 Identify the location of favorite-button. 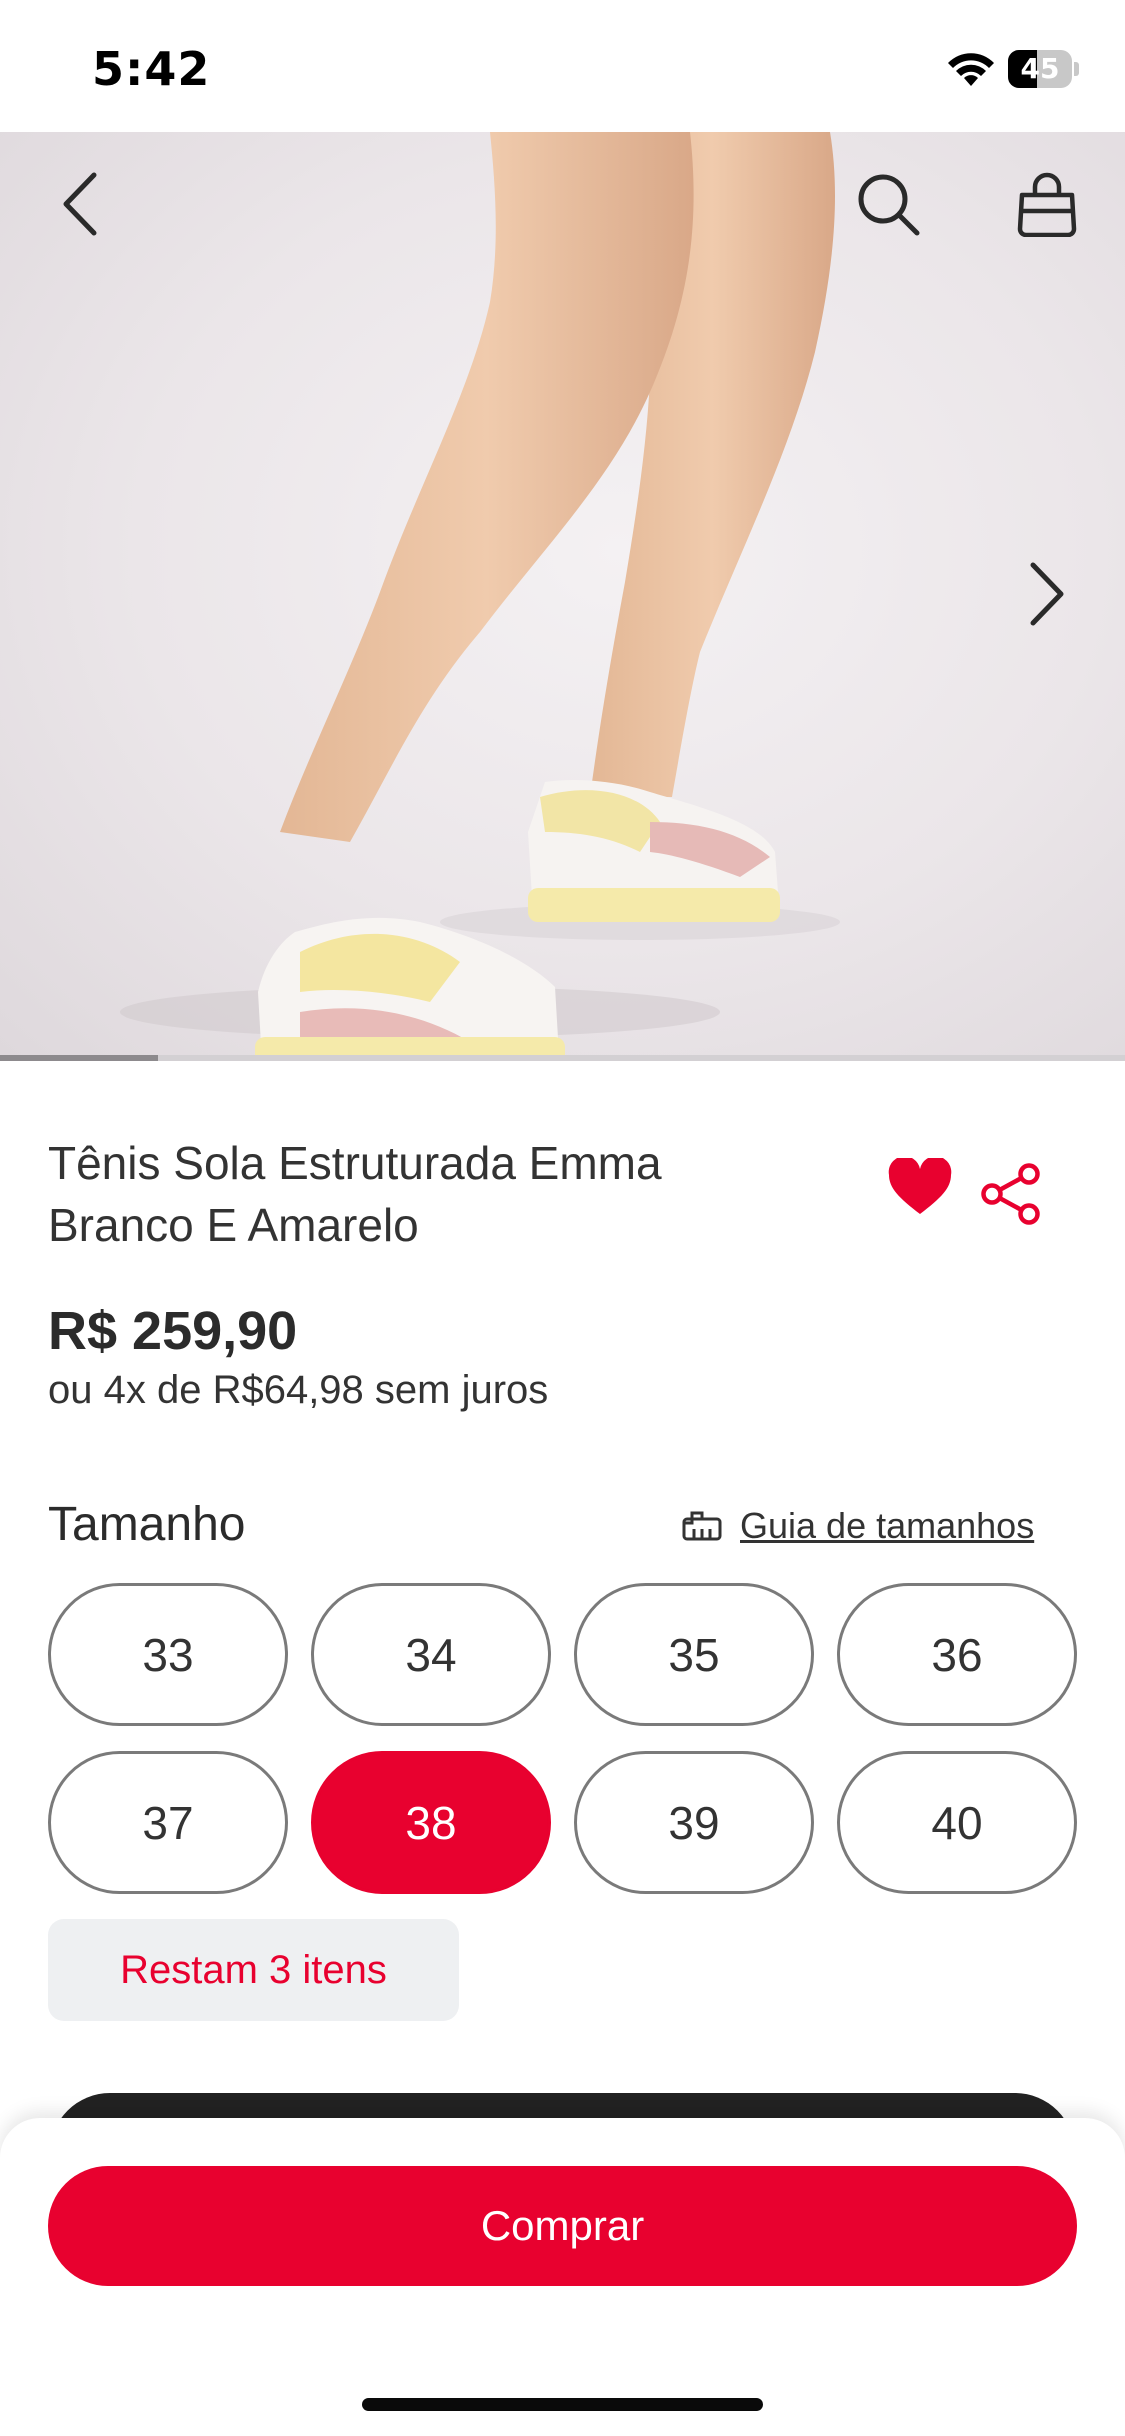
(920, 1187).